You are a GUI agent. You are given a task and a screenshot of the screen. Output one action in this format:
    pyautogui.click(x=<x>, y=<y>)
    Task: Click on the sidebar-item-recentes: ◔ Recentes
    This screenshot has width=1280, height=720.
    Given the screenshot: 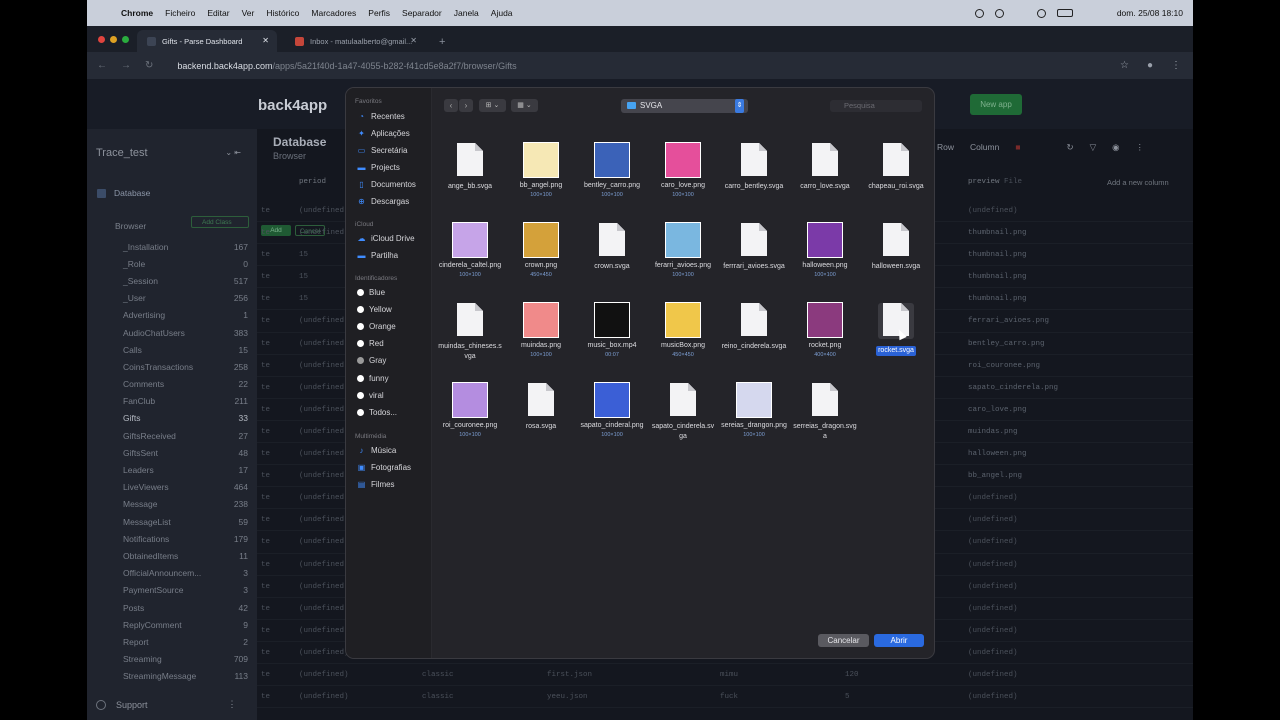 What is the action you would take?
    pyautogui.click(x=381, y=116)
    